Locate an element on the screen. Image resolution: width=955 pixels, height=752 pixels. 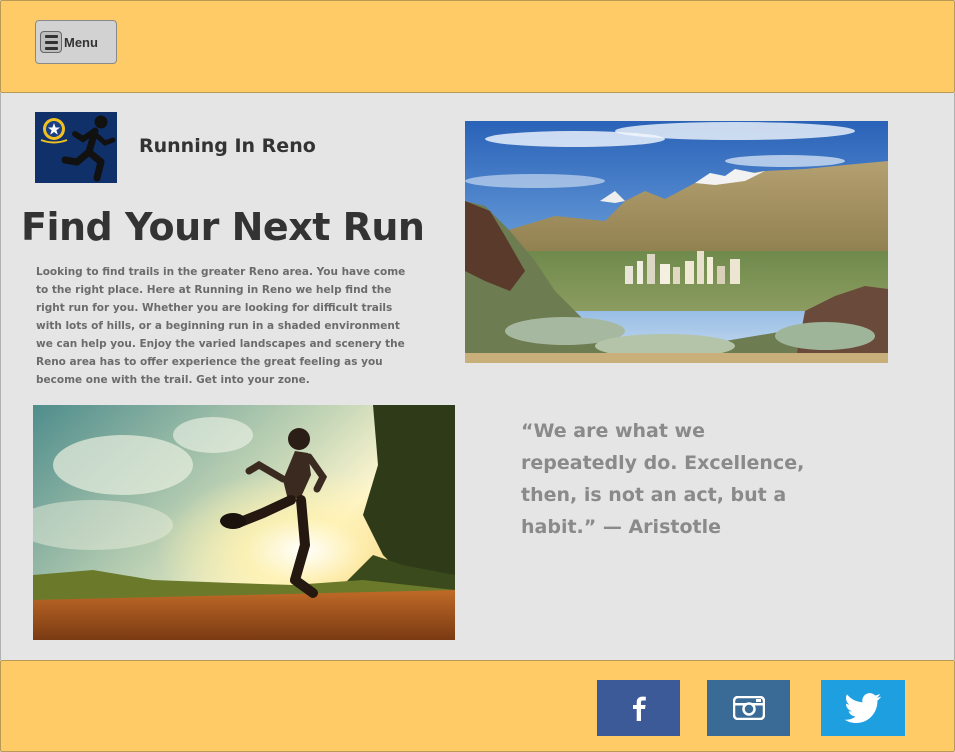
facebook-button is located at coordinates (638, 708).